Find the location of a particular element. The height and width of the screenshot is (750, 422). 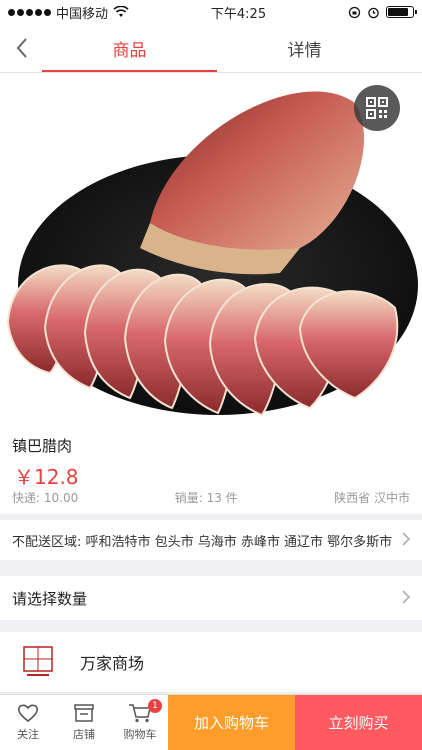

shop-name: 万家商场 is located at coordinates (112, 663).